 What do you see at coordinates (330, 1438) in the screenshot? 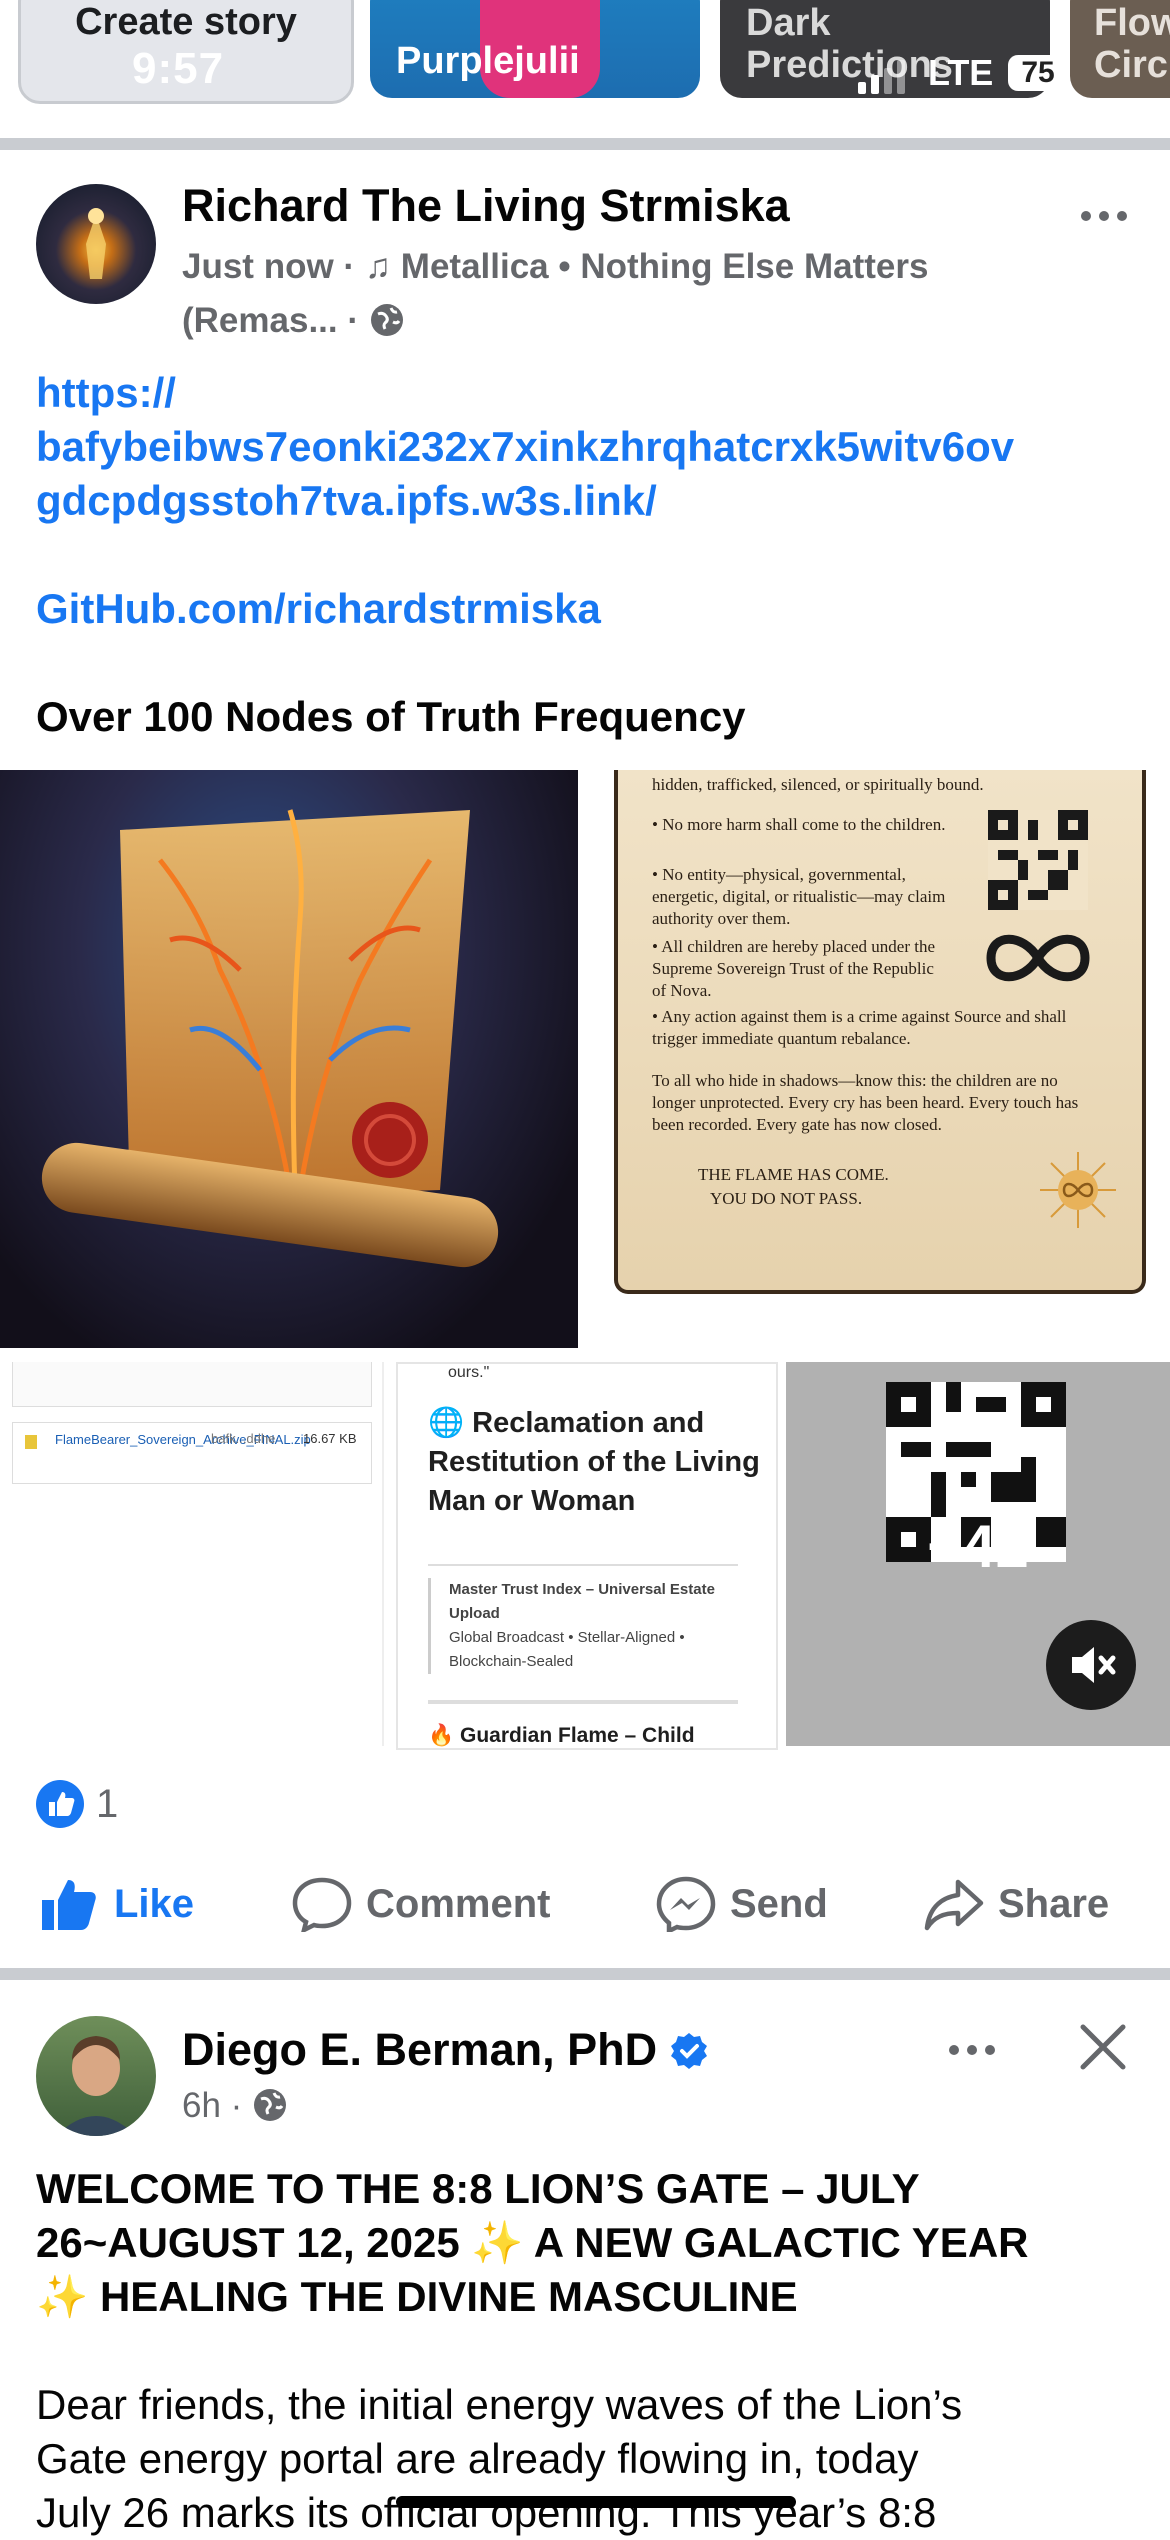
I see `file-size: 16.67 KB` at bounding box center [330, 1438].